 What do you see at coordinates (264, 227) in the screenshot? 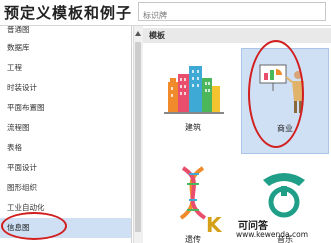
I see `watermark-logo: K 可问答 www.kewenda.com` at bounding box center [264, 227].